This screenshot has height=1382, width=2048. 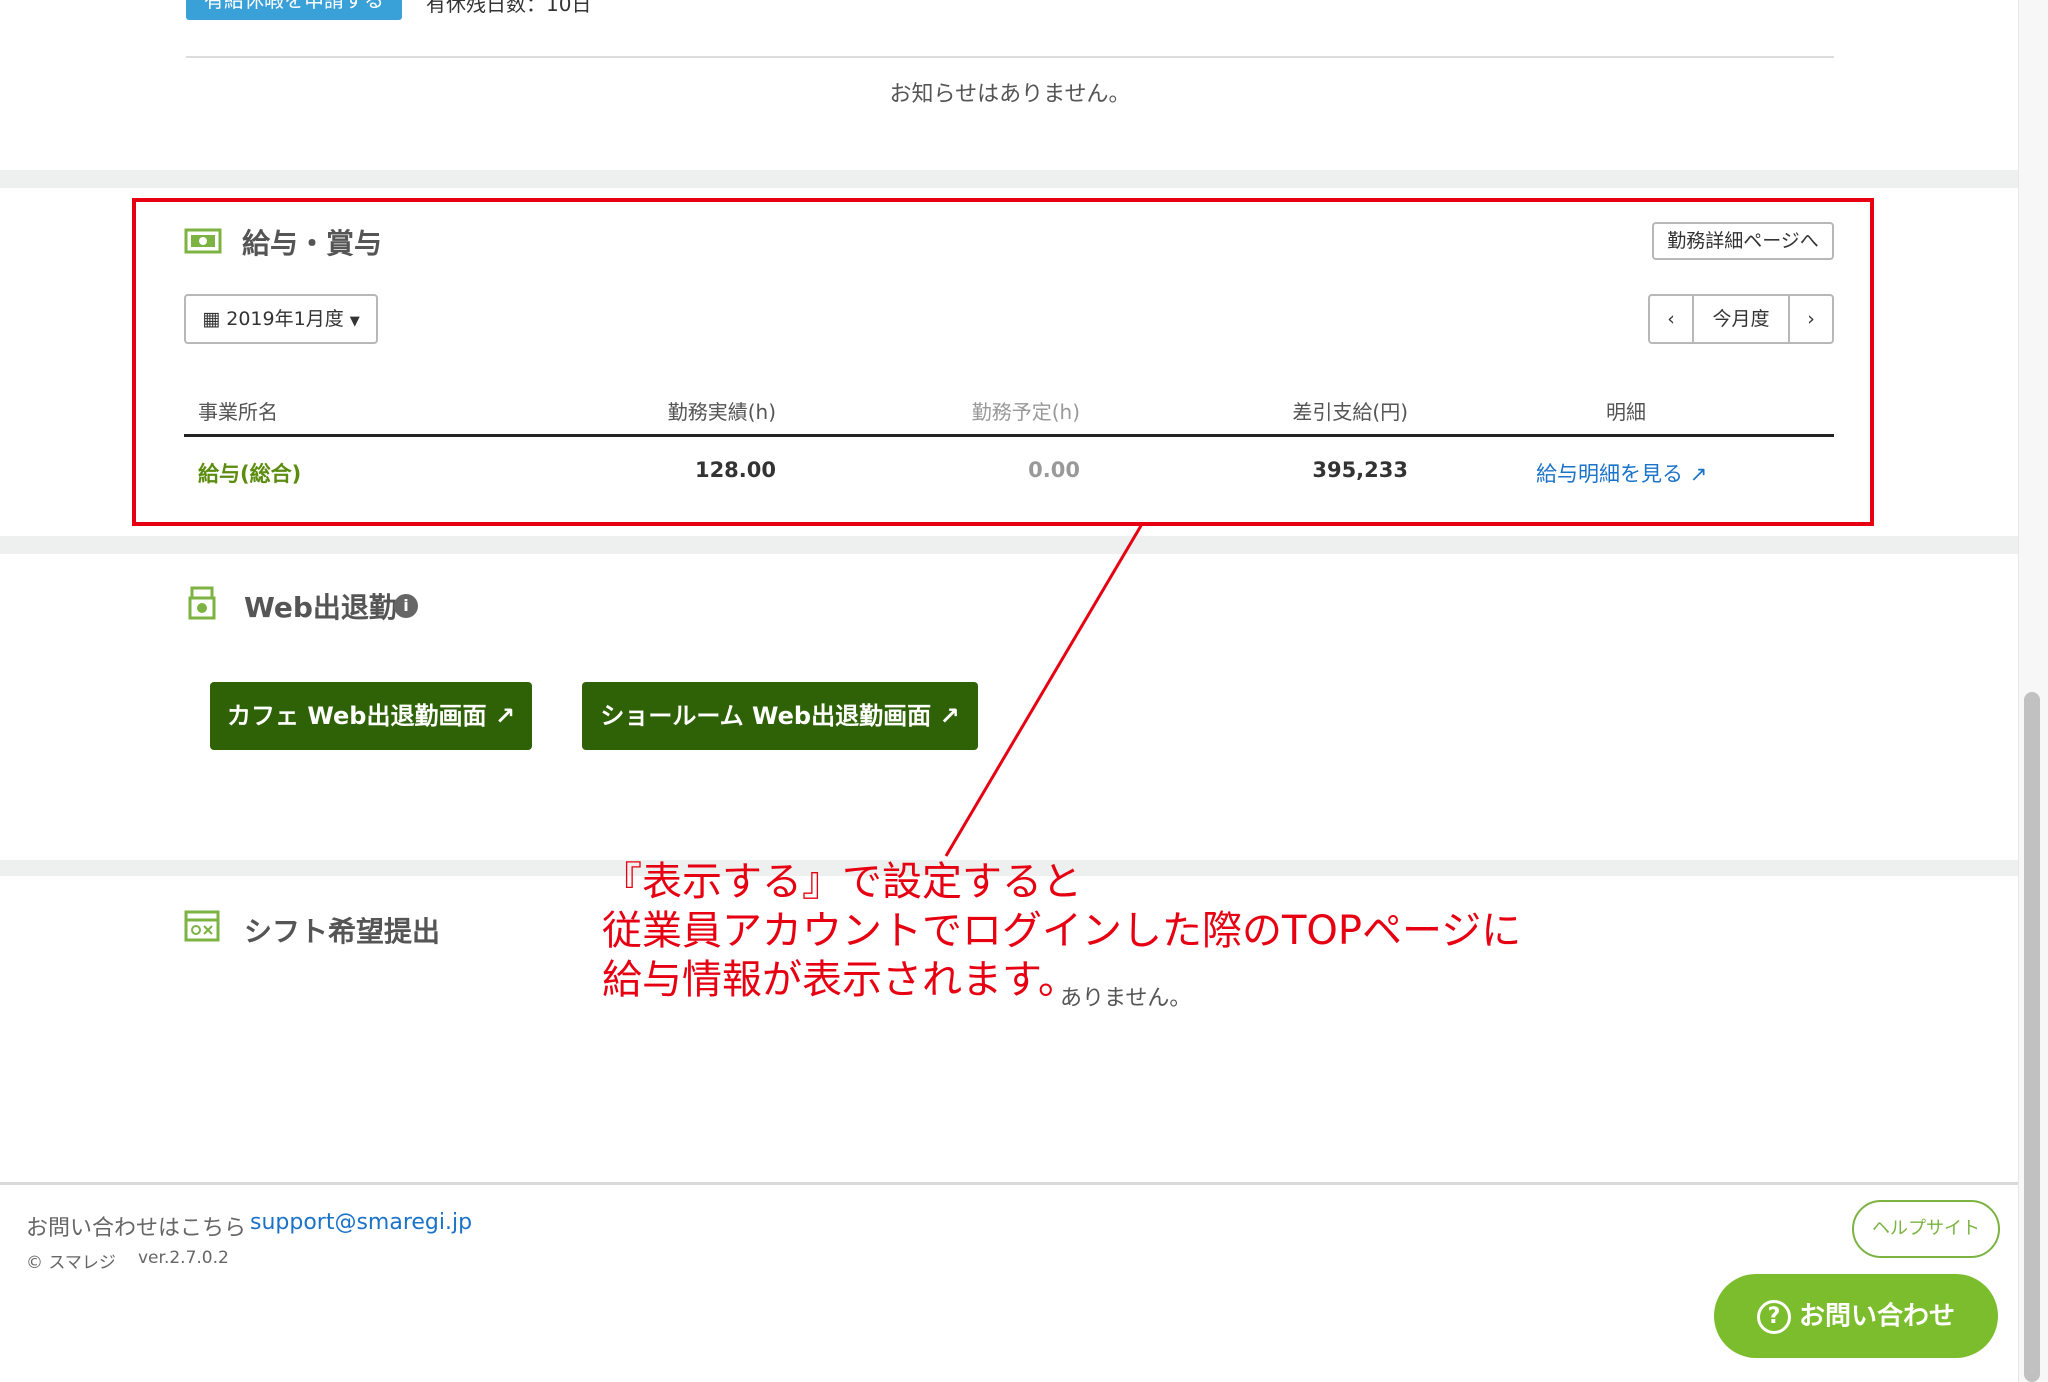 I want to click on version: ver.2.7.0.2, so click(x=183, y=1258).